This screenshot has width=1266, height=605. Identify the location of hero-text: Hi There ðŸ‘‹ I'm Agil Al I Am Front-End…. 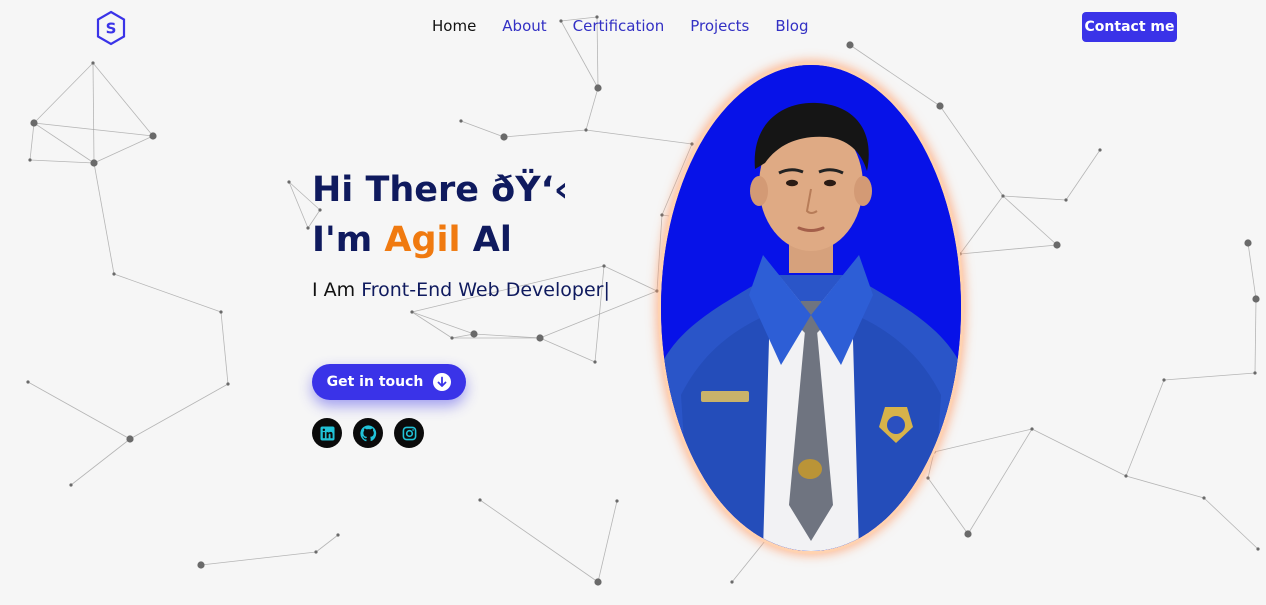
(461, 233).